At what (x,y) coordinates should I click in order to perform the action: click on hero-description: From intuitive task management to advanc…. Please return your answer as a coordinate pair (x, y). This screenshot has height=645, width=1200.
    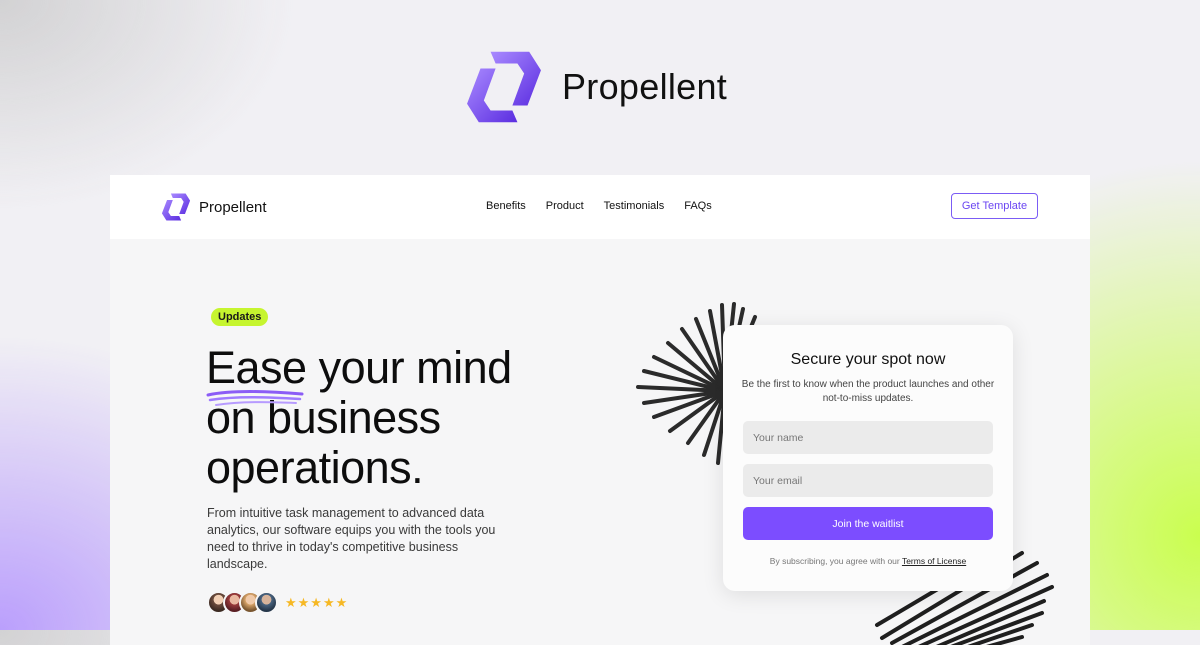
    Looking at the image, I should click on (351, 538).